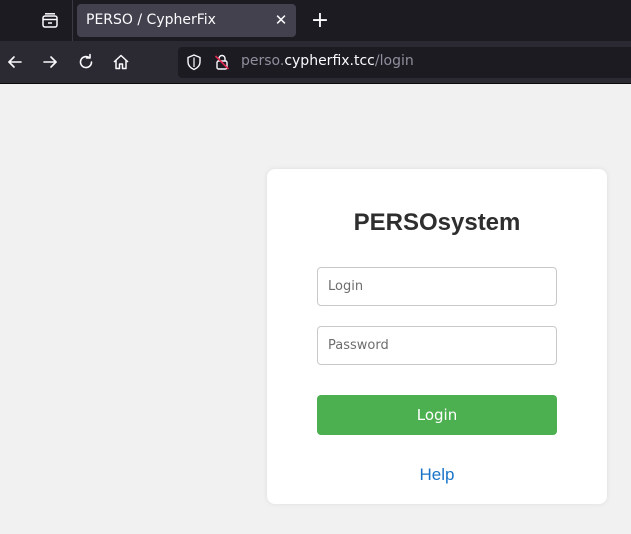 This screenshot has height=534, width=631. Describe the element at coordinates (437, 415) in the screenshot. I see `login-button: Login` at that location.